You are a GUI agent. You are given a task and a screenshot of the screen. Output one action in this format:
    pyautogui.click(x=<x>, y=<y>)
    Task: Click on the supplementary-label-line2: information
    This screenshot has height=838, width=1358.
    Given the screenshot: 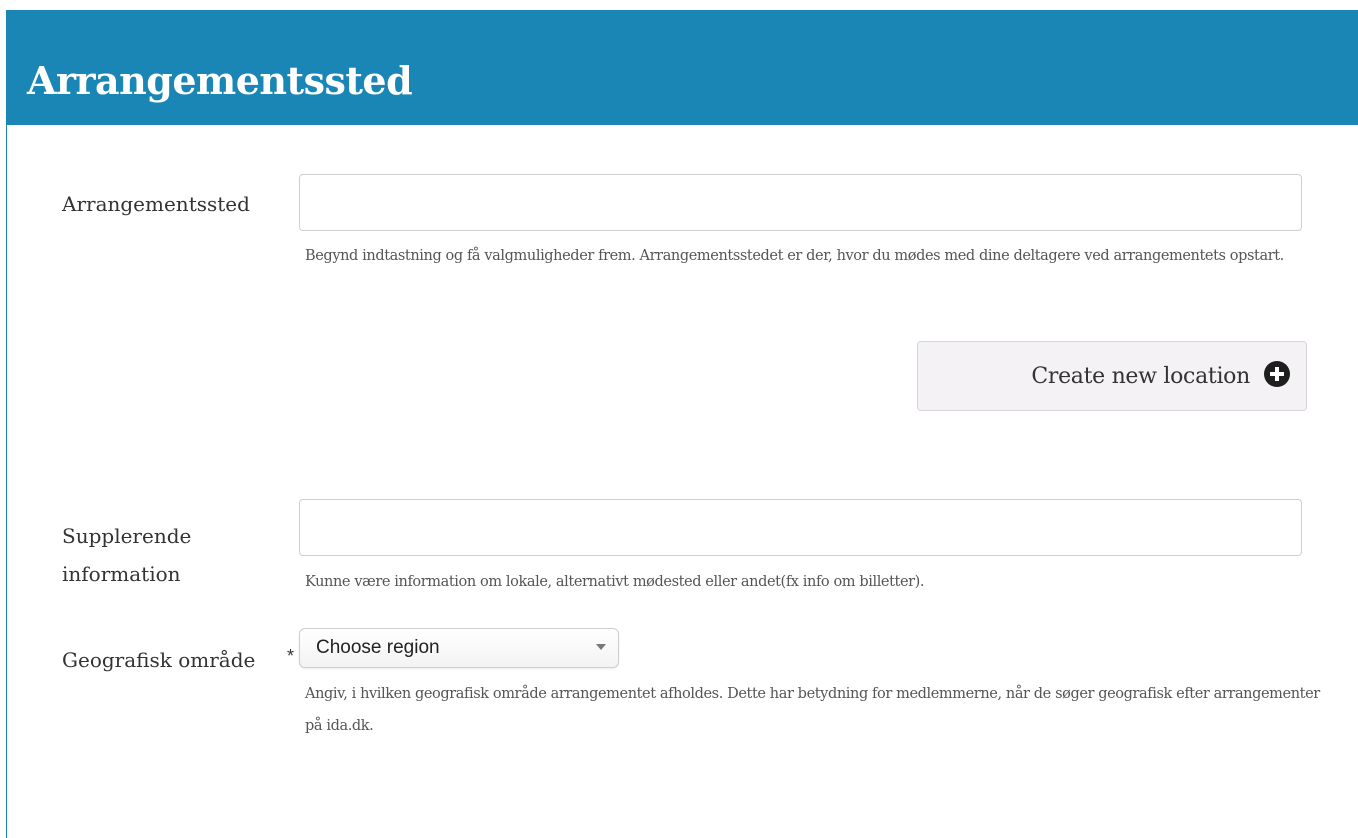 What is the action you would take?
    pyautogui.click(x=121, y=574)
    